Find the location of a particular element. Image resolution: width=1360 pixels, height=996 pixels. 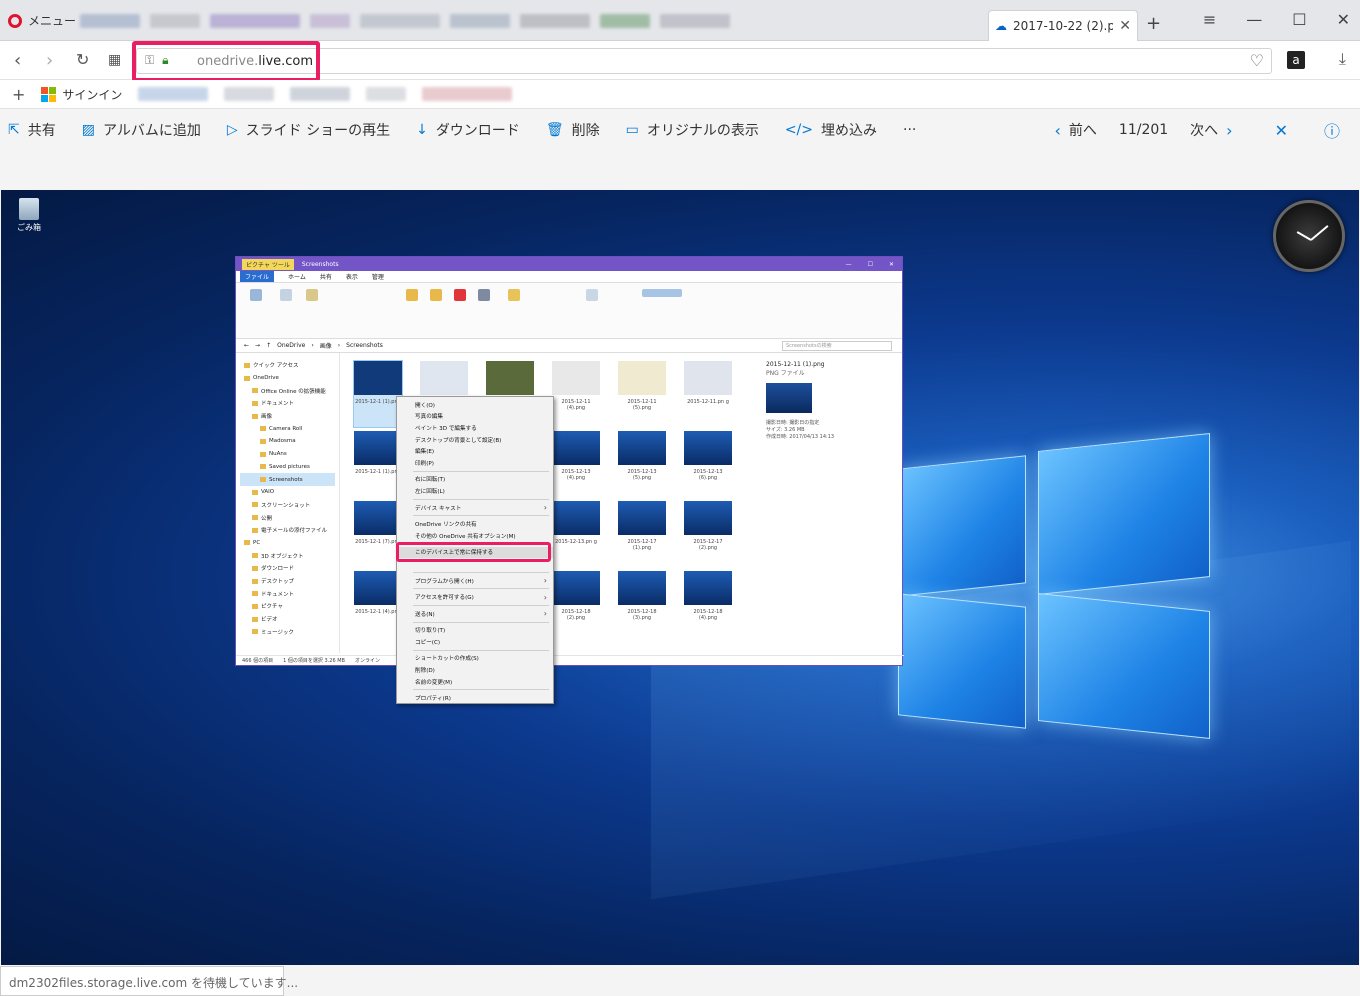

detail-row: 作成日時: 2017/04/13 14:13 is located at coordinates (800, 437).